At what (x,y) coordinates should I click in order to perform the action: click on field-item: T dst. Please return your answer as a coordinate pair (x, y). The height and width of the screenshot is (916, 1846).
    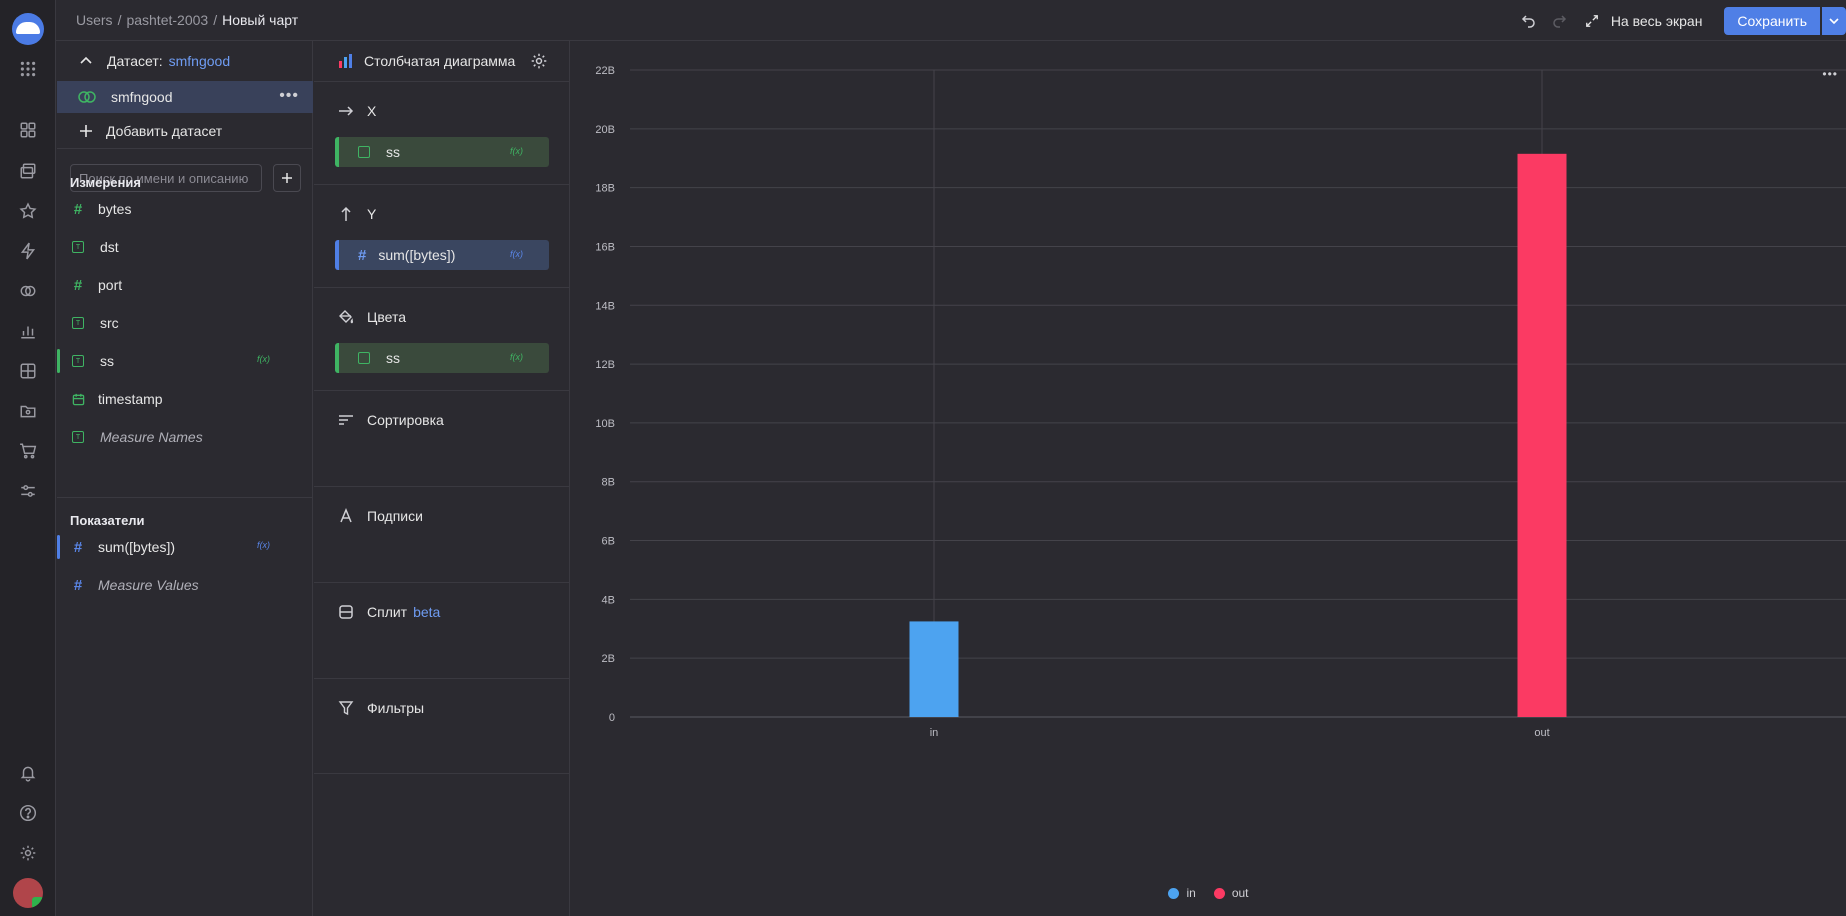
    Looking at the image, I should click on (185, 247).